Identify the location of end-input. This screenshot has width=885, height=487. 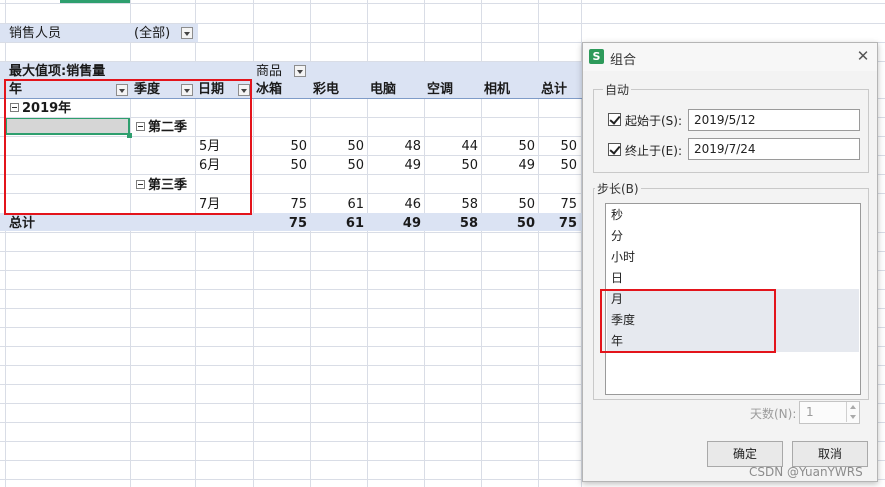
(774, 149).